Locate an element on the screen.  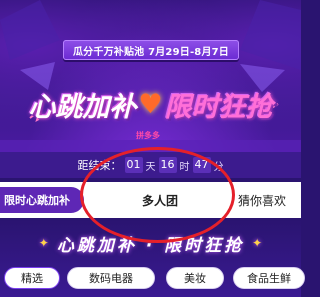
countdown-minutes: 47 is located at coordinates (201, 165).